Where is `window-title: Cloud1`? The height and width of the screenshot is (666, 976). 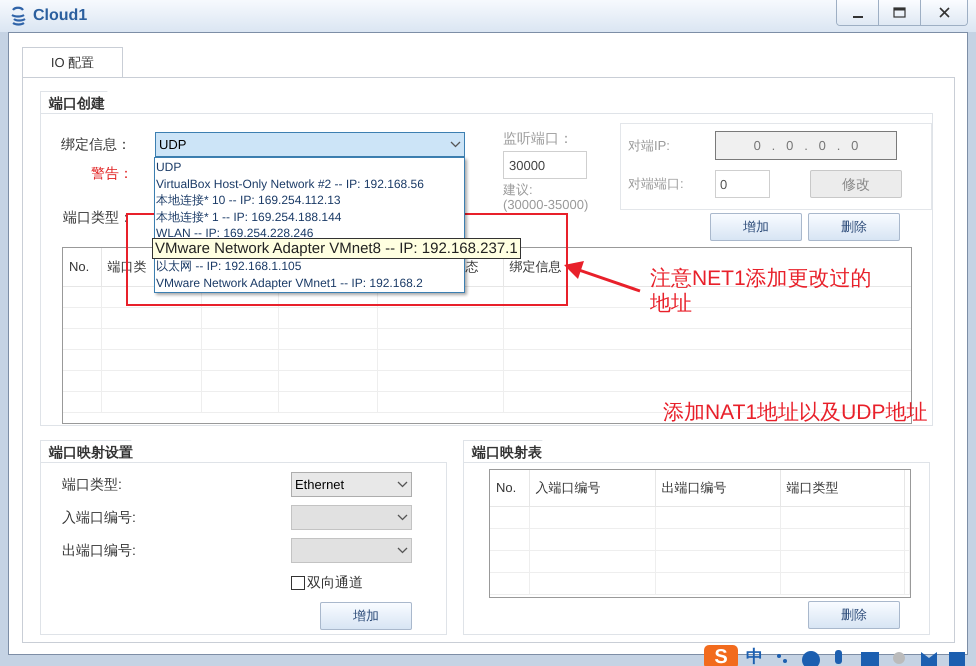
window-title: Cloud1 is located at coordinates (60, 16).